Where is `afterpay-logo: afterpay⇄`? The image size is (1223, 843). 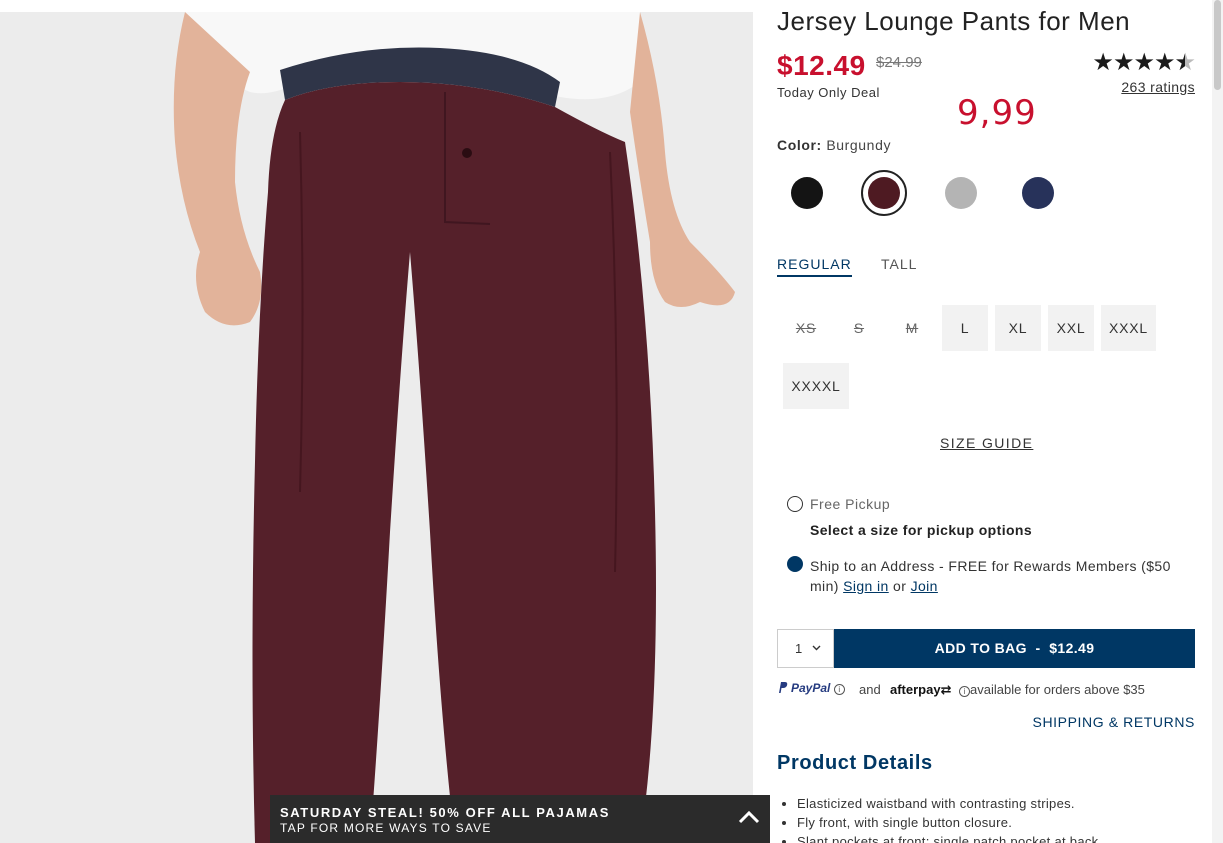 afterpay-logo: afterpay⇄ is located at coordinates (920, 690).